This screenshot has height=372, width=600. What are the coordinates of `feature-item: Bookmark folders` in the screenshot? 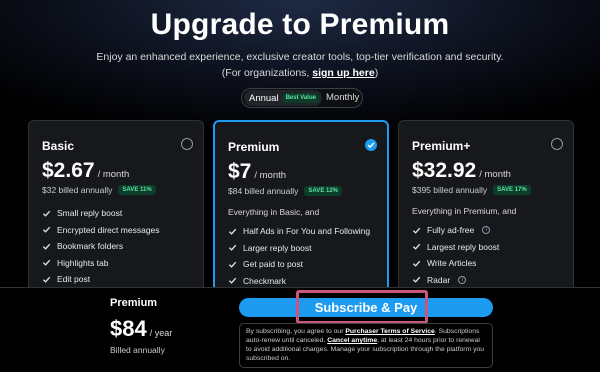 It's located at (101, 246).